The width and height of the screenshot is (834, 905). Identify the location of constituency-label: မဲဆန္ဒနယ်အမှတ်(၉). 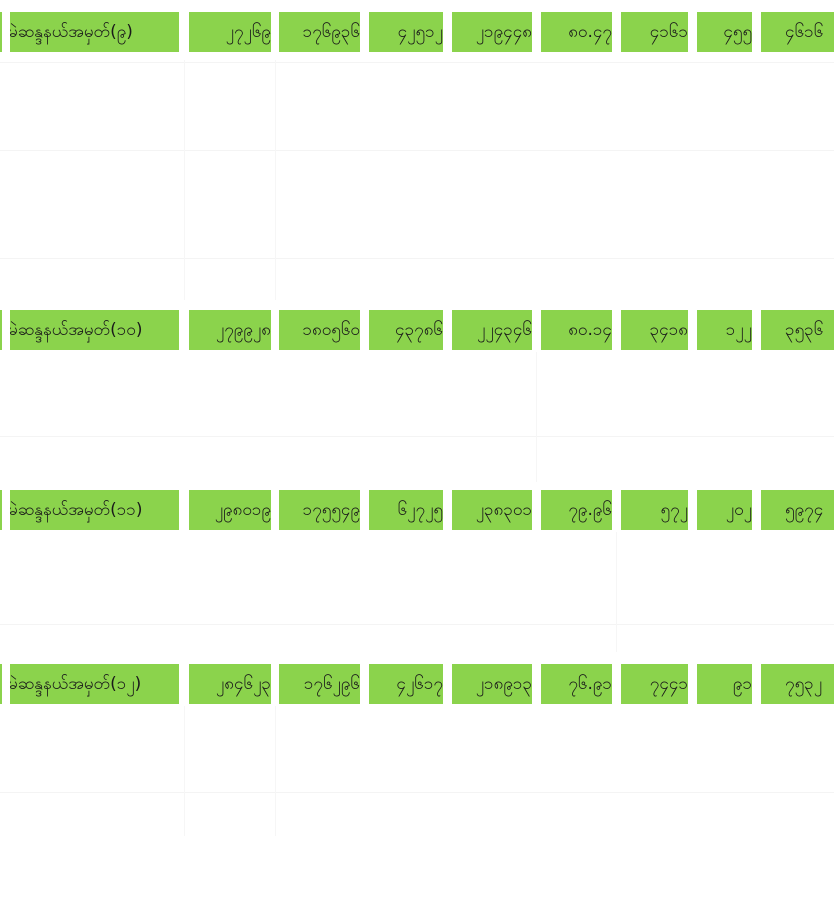
(94, 32).